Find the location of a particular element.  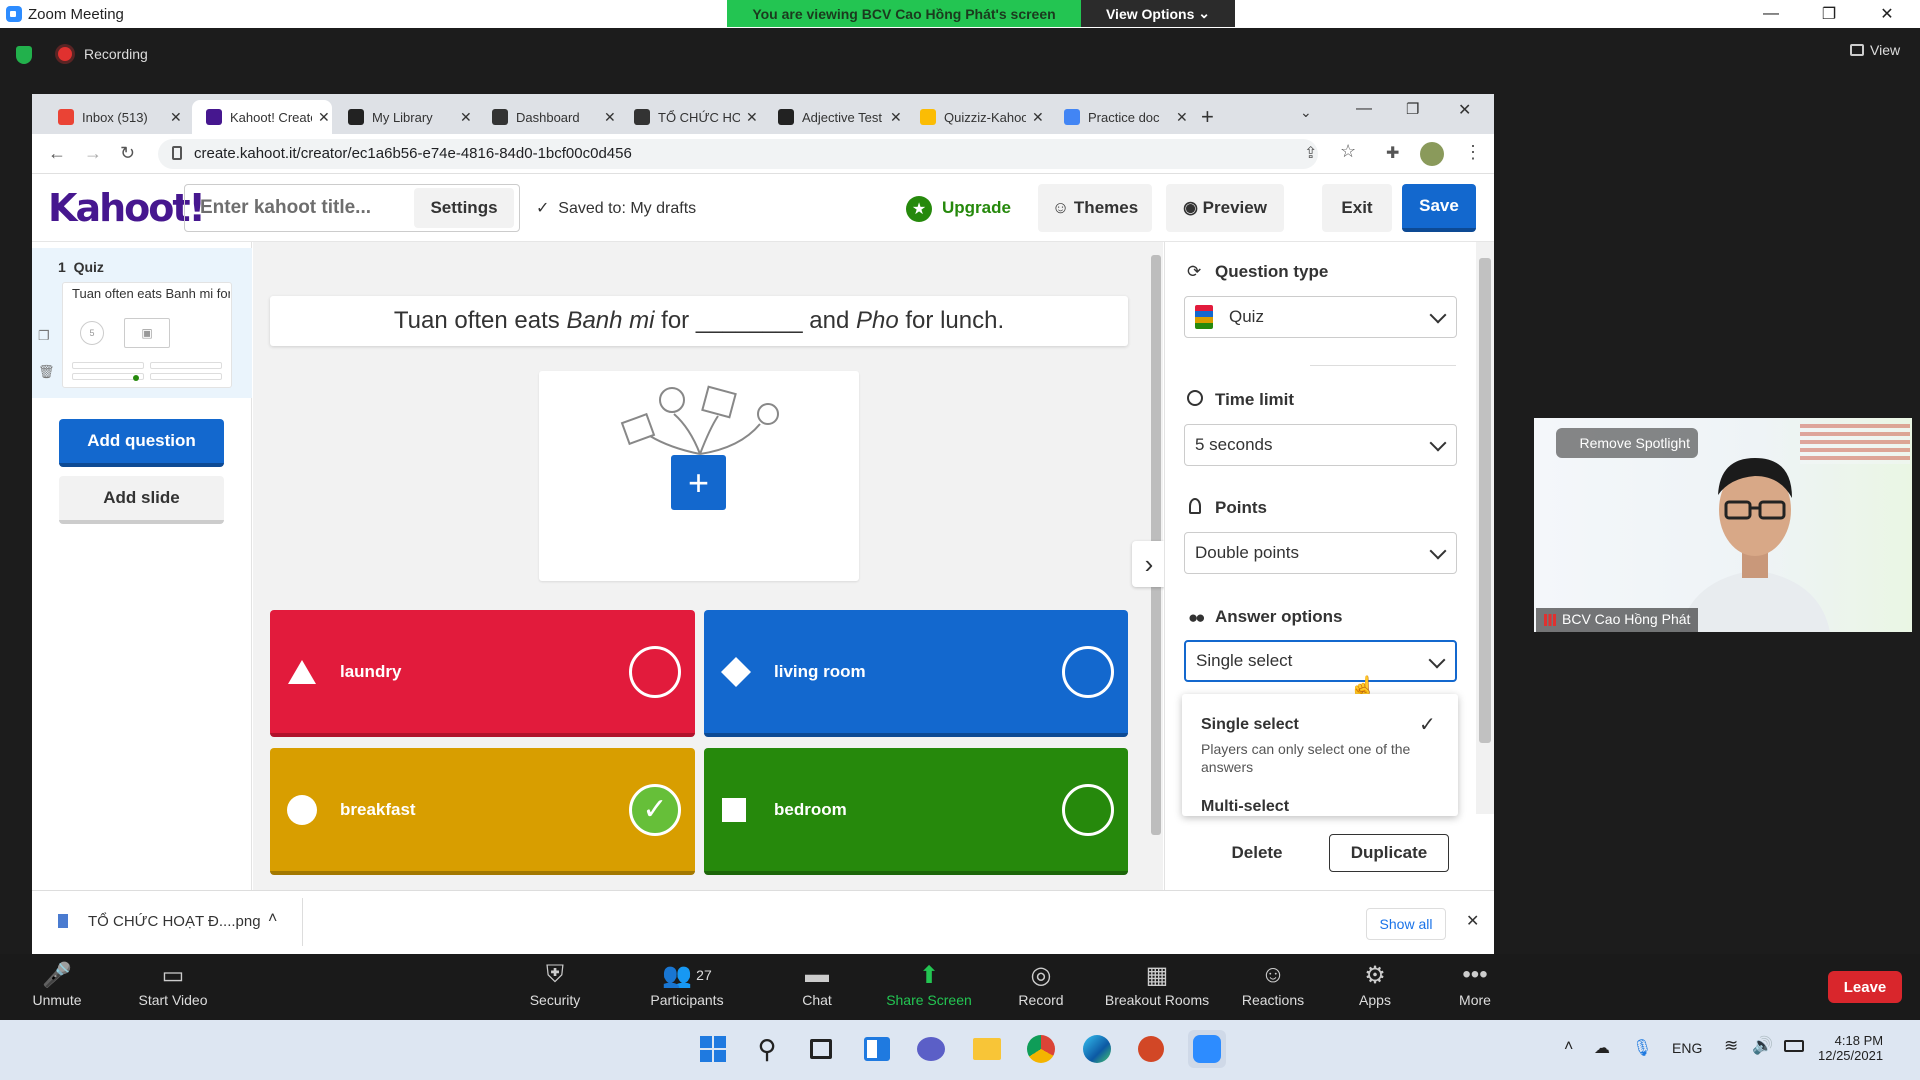

browser-tab: Practice doc ✕ is located at coordinates (1120, 117).